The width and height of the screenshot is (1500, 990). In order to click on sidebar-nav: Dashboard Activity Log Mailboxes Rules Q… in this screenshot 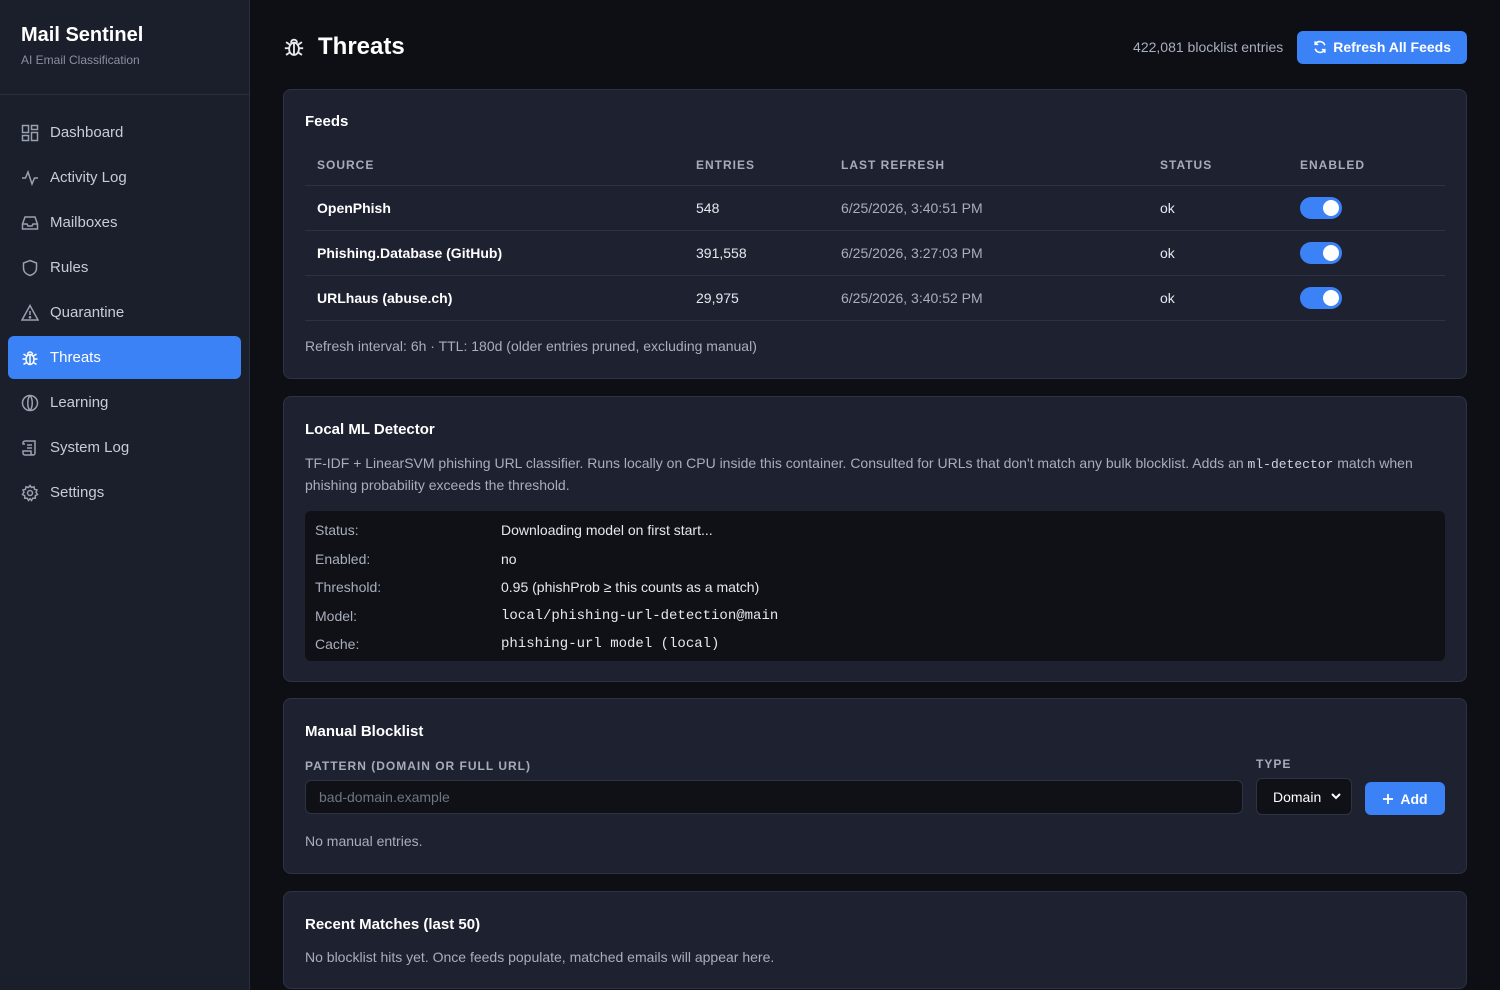, I will do `click(124, 304)`.